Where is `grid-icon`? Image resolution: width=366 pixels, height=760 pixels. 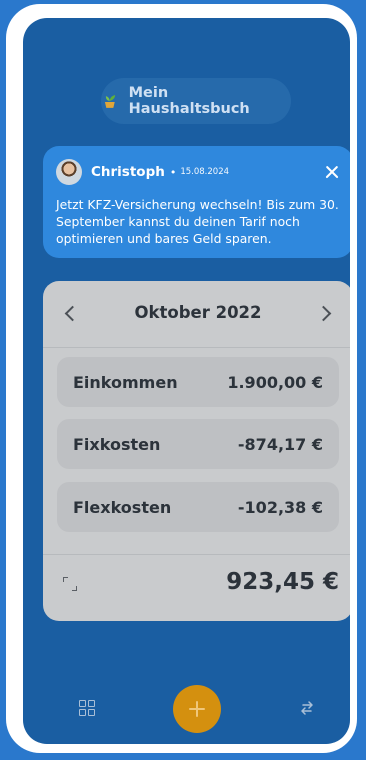 grid-icon is located at coordinates (87, 708).